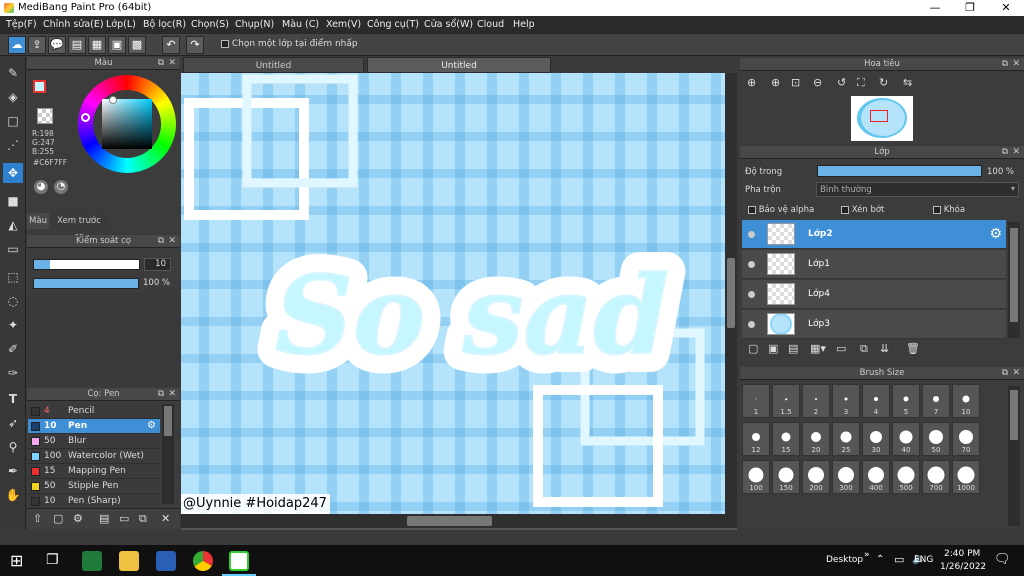 Image resolution: width=1024 pixels, height=576 pixels. I want to click on bucket-tool-icon: ◭, so click(13, 225).